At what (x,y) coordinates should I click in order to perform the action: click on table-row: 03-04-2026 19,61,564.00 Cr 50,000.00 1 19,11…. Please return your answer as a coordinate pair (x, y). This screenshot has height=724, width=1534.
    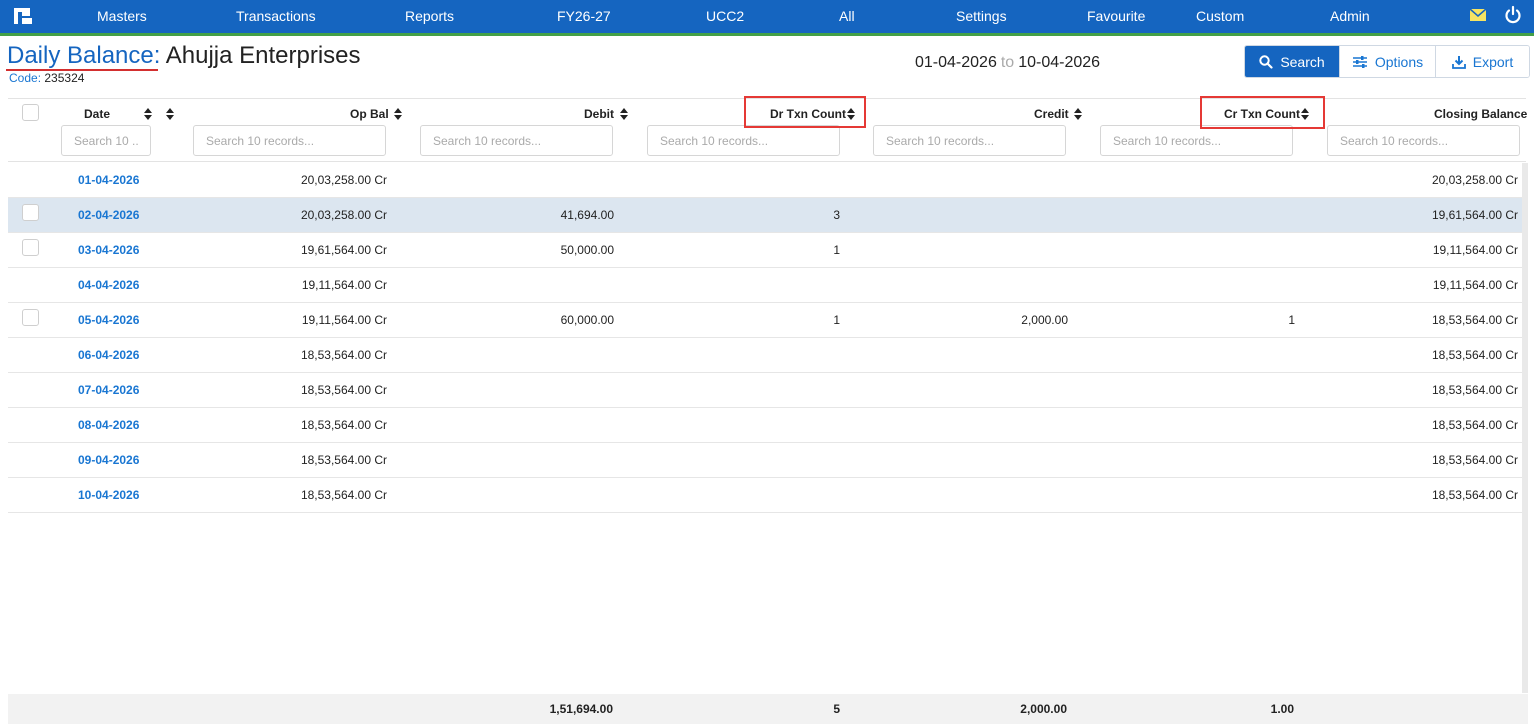
    Looking at the image, I should click on (765, 250).